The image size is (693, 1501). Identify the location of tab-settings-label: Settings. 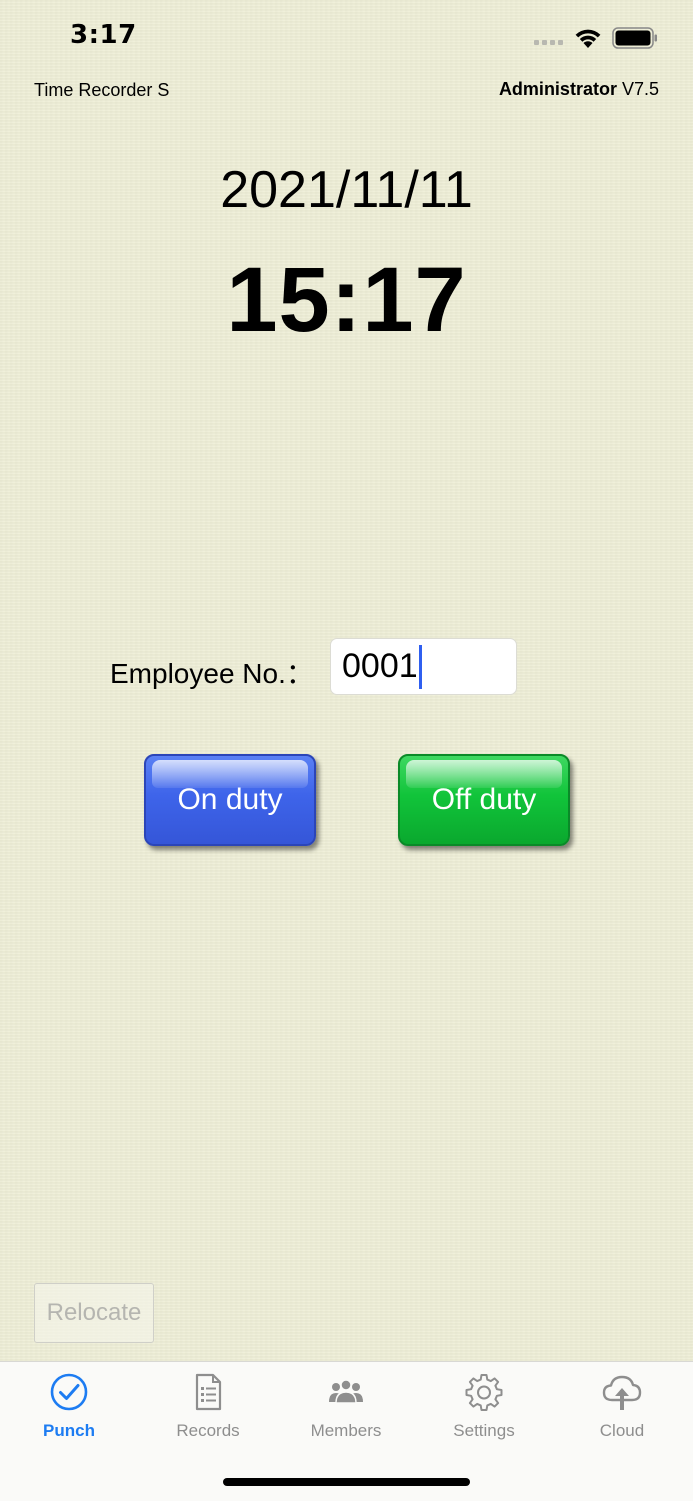
(484, 1430).